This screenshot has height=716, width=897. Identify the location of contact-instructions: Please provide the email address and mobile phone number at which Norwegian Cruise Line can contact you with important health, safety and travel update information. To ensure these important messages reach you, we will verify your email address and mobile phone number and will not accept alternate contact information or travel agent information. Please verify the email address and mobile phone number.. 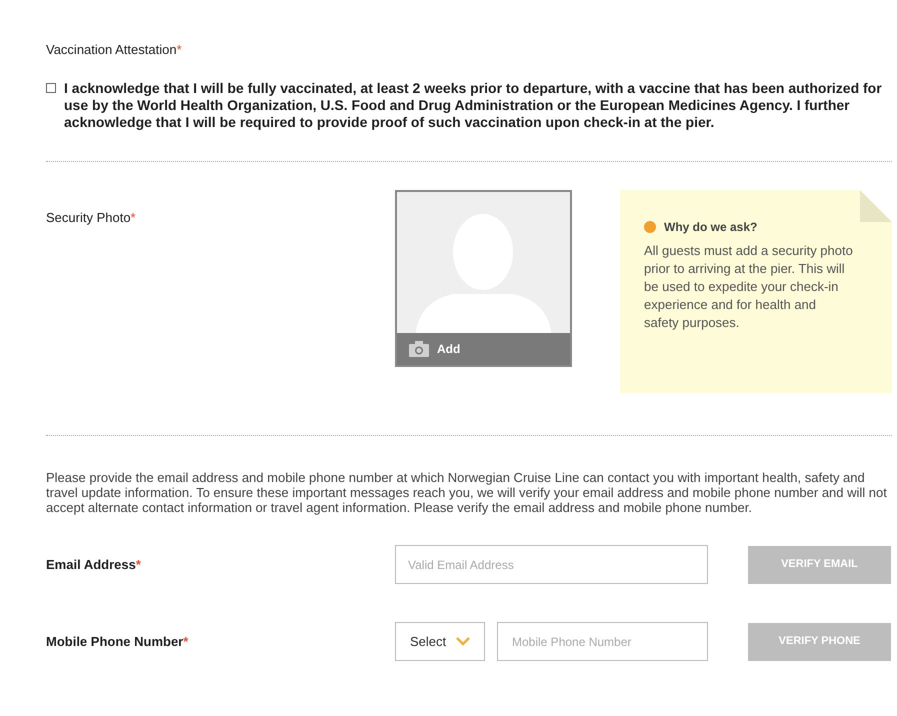
(467, 492).